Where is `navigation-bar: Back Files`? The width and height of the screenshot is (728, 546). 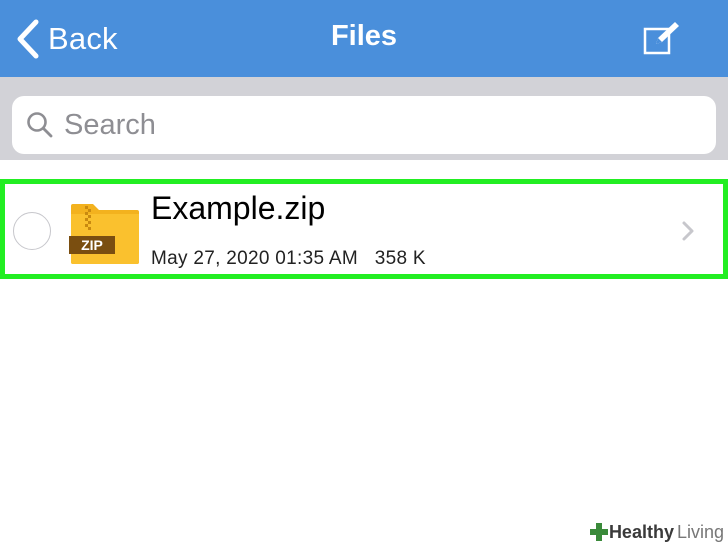
navigation-bar: Back Files is located at coordinates (364, 38).